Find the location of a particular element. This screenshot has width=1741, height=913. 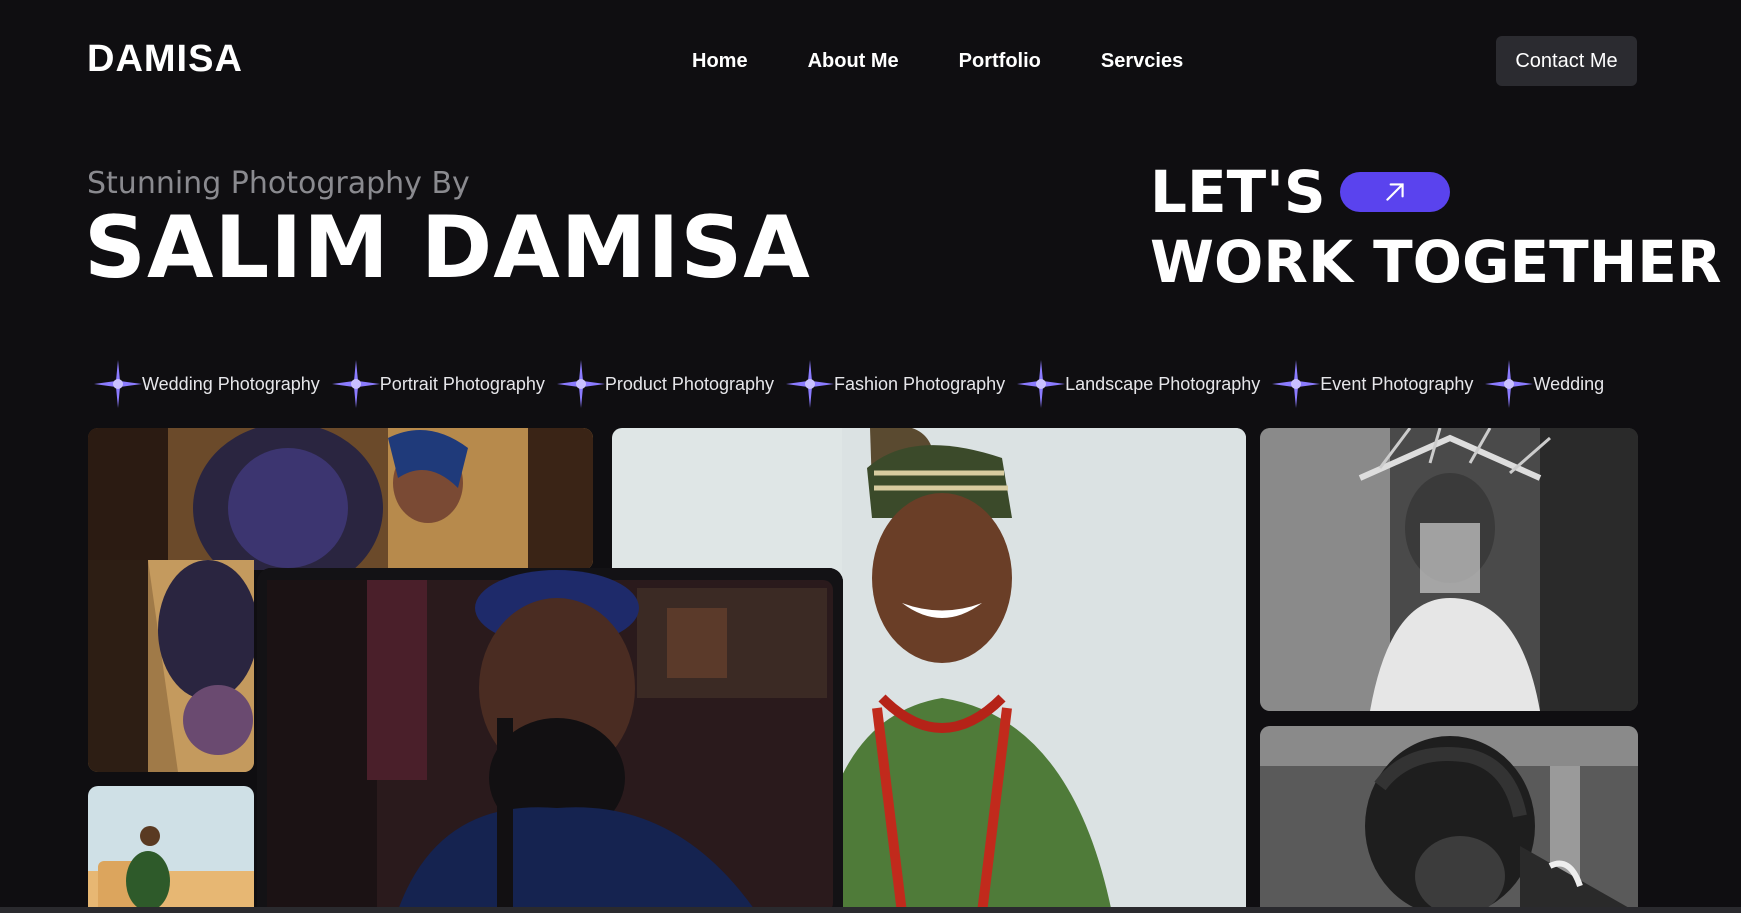

scrollbar-track is located at coordinates (870, 910).